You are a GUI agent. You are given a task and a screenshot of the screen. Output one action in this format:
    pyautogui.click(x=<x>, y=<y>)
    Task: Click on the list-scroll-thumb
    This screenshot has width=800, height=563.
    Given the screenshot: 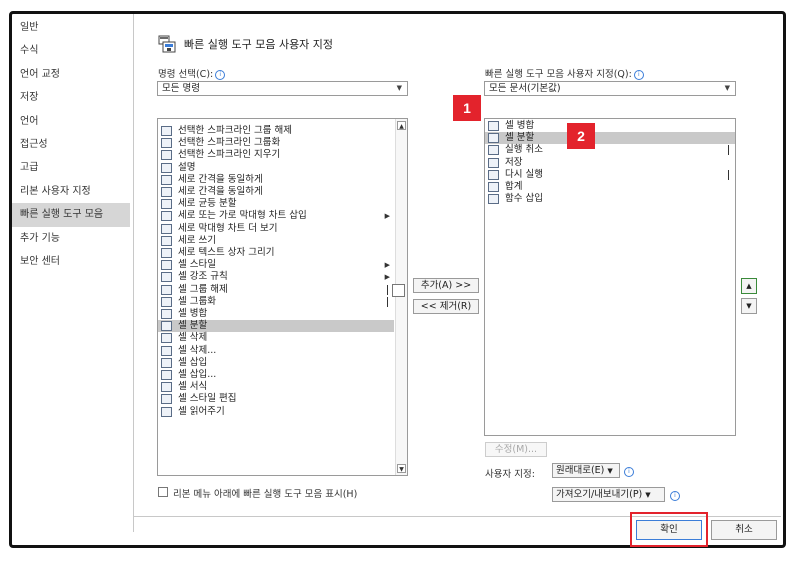 What is the action you would take?
    pyautogui.click(x=398, y=290)
    